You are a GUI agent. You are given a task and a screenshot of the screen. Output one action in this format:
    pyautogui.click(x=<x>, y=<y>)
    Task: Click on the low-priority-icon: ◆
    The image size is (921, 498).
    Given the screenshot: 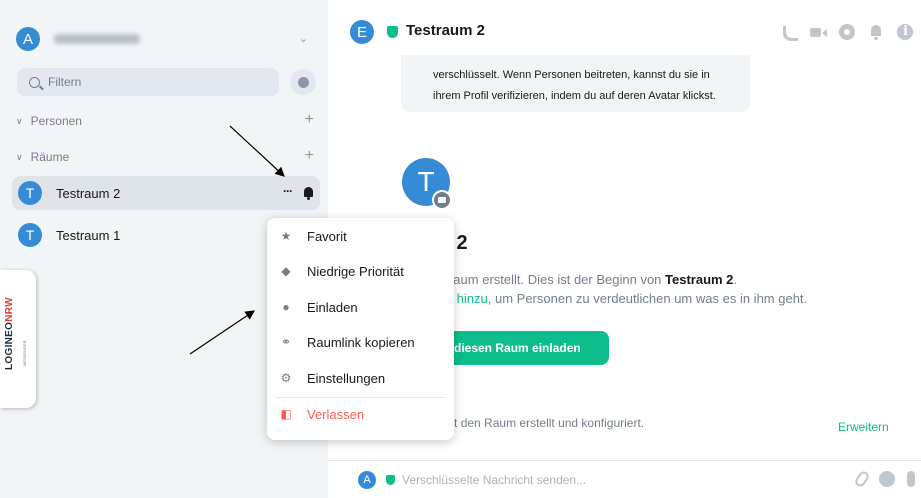 What is the action you would take?
    pyautogui.click(x=286, y=271)
    